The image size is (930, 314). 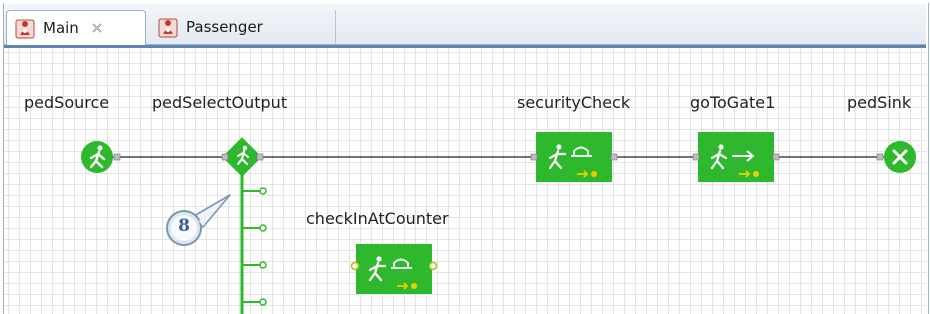 What do you see at coordinates (377, 218) in the screenshot?
I see `check-in-at-counter-label: checkInAtCounter` at bounding box center [377, 218].